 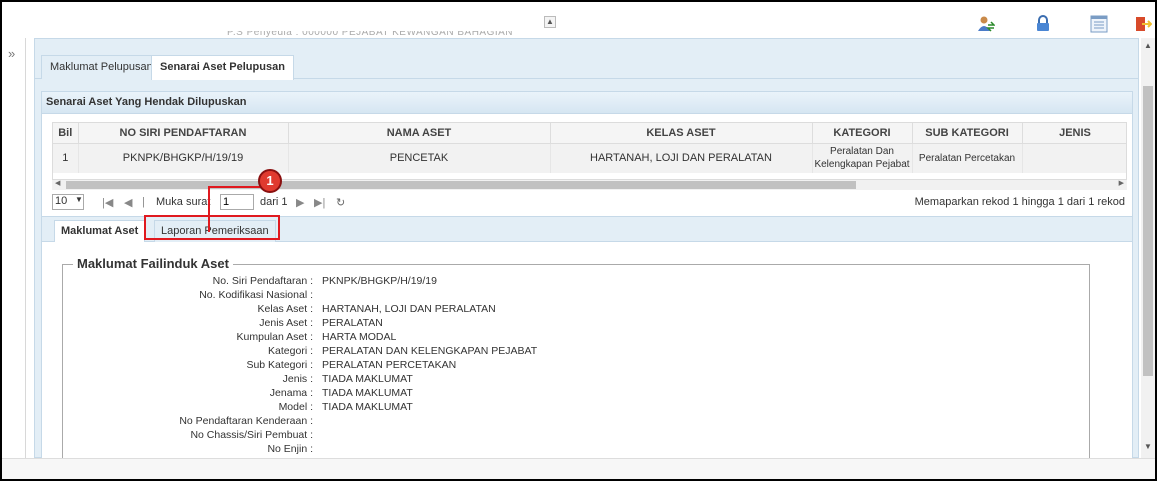 I want to click on field-label: Jenis Aset :, so click(x=286, y=323).